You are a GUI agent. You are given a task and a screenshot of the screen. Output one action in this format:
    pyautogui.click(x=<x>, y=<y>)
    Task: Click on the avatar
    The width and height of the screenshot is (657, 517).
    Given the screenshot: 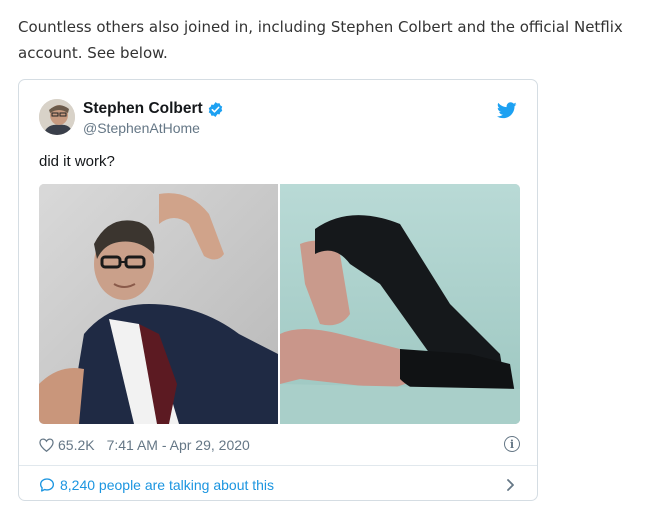 What is the action you would take?
    pyautogui.click(x=57, y=117)
    